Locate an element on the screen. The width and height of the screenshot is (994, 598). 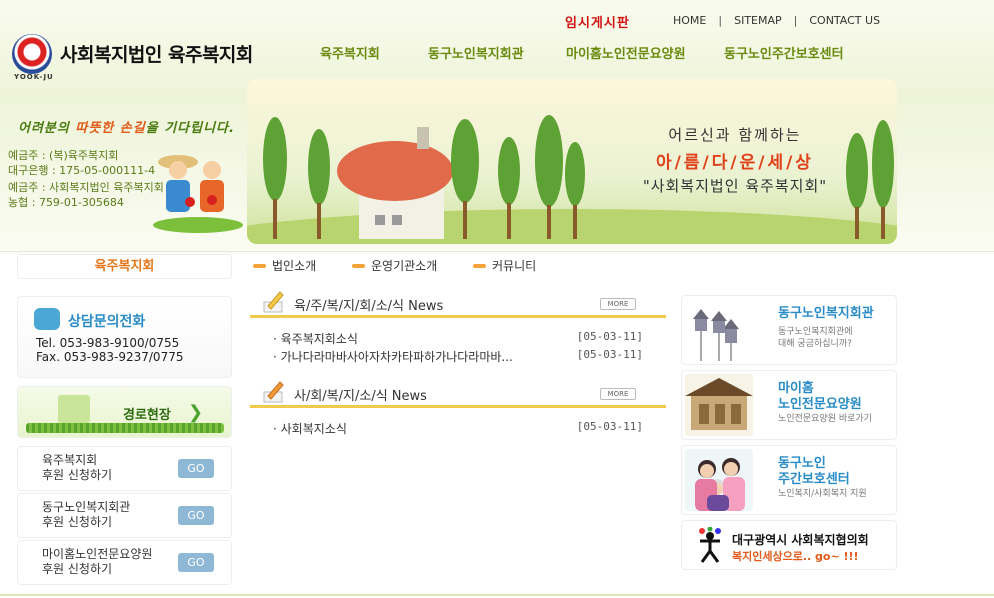
gnb-item-yookju: 육주복지회 is located at coordinates (350, 52).